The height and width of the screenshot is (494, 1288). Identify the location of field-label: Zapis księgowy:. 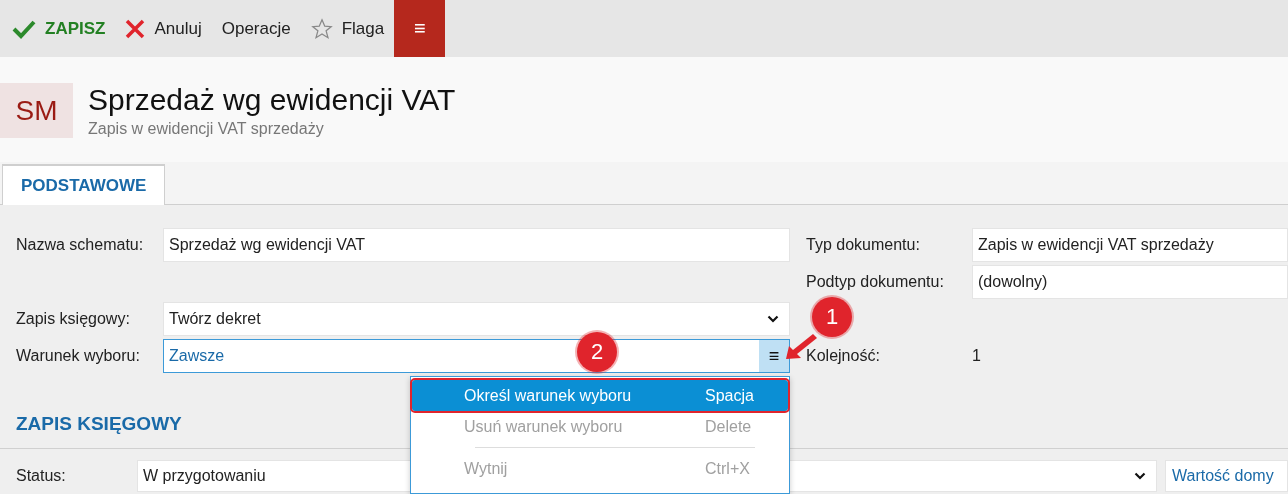
(73, 319).